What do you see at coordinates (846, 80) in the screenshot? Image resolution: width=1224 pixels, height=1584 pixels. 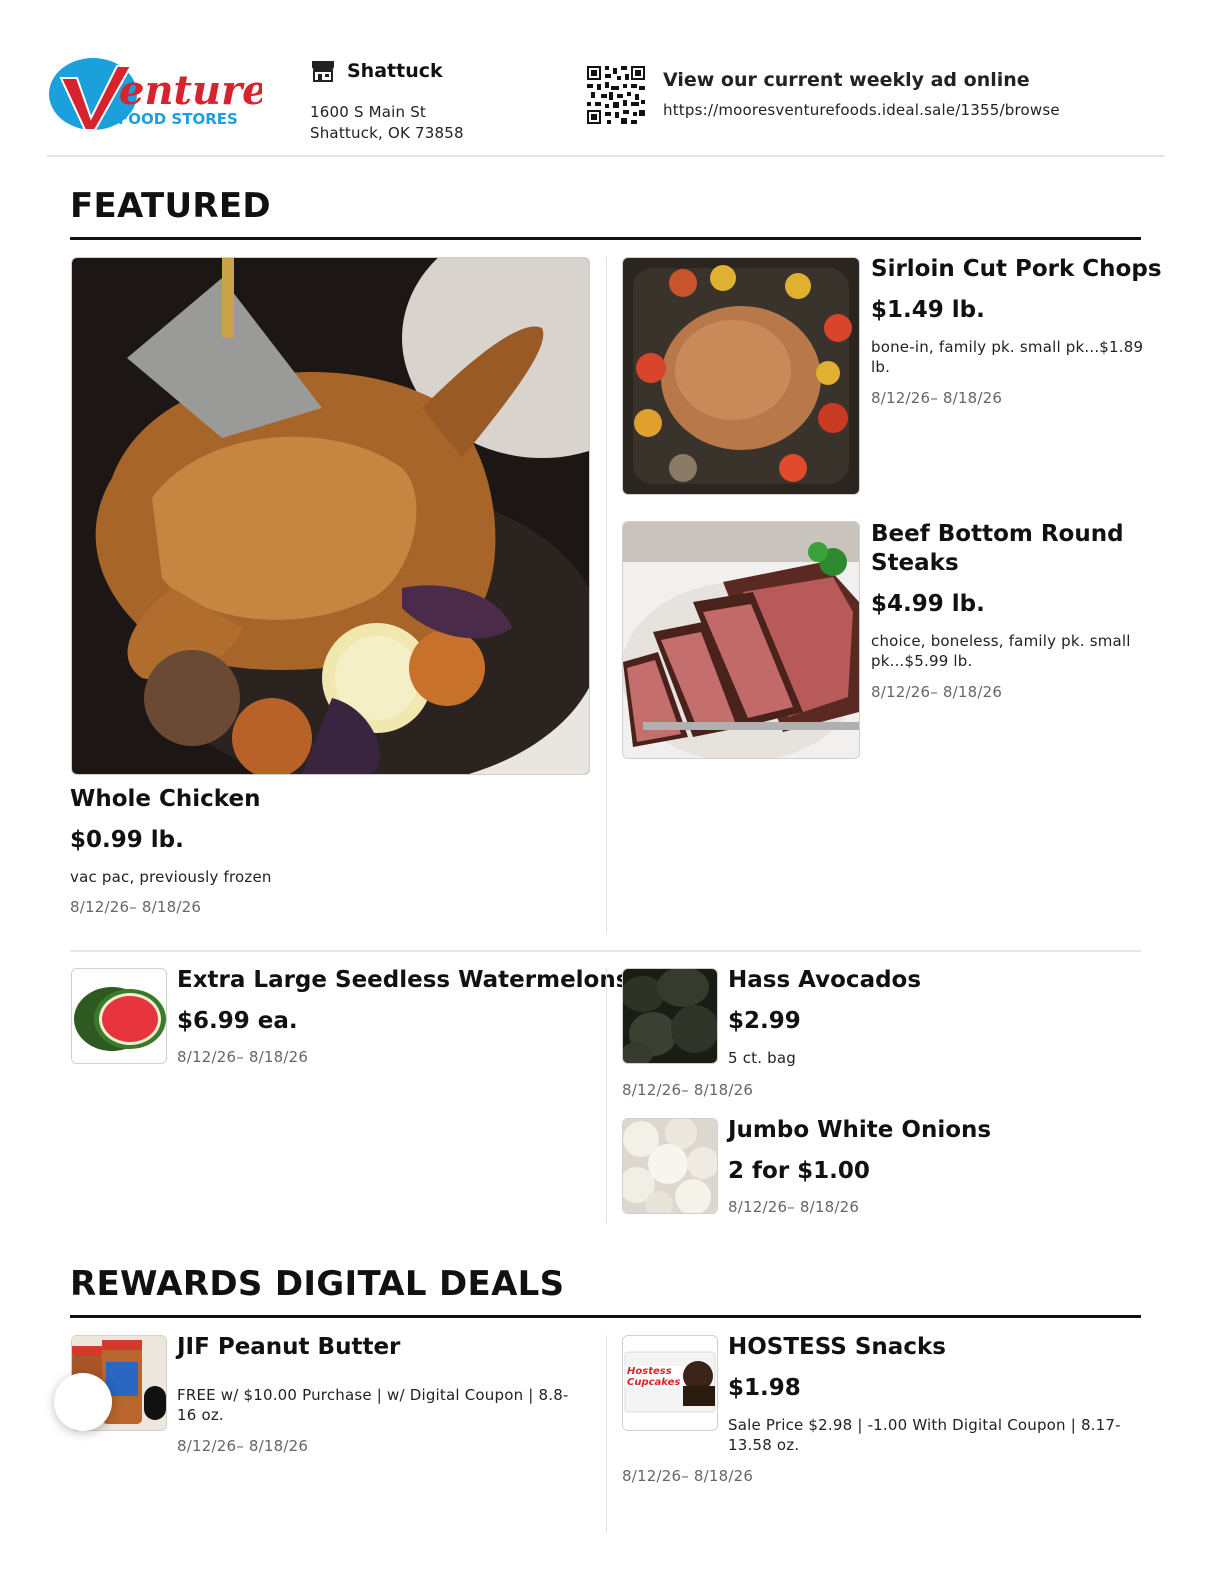 I see `weekly-ad-title: View our current weekly ad online` at bounding box center [846, 80].